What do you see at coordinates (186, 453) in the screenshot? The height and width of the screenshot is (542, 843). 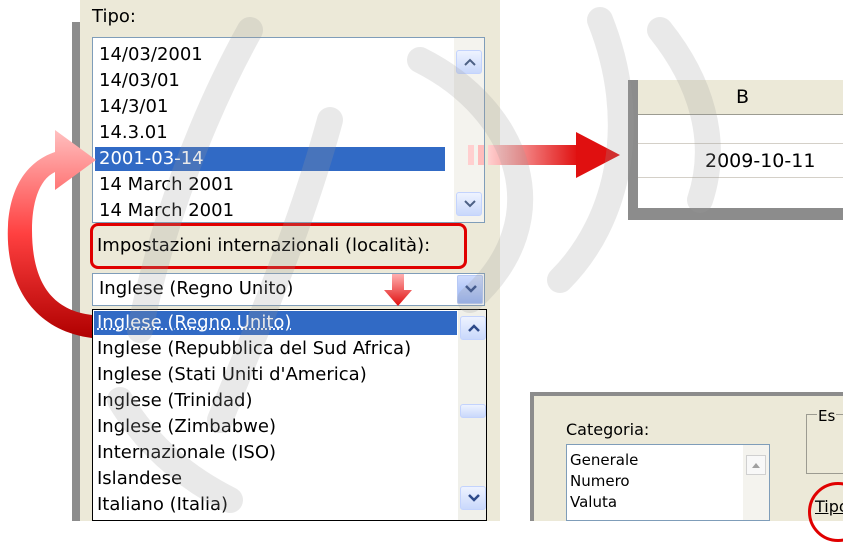 I see `locale-option: Internazionale (ISO)` at bounding box center [186, 453].